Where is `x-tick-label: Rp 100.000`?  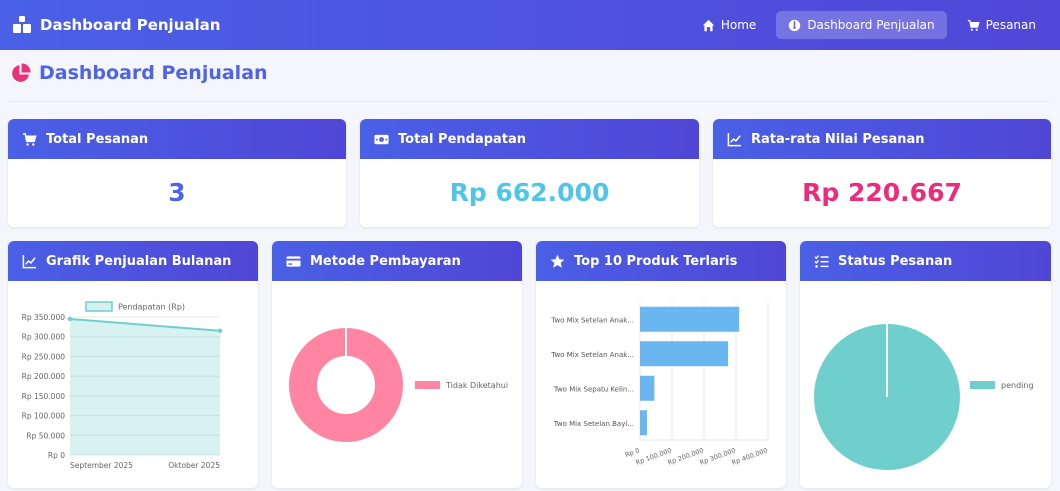
x-tick-label: Rp 100.000 is located at coordinates (654, 456).